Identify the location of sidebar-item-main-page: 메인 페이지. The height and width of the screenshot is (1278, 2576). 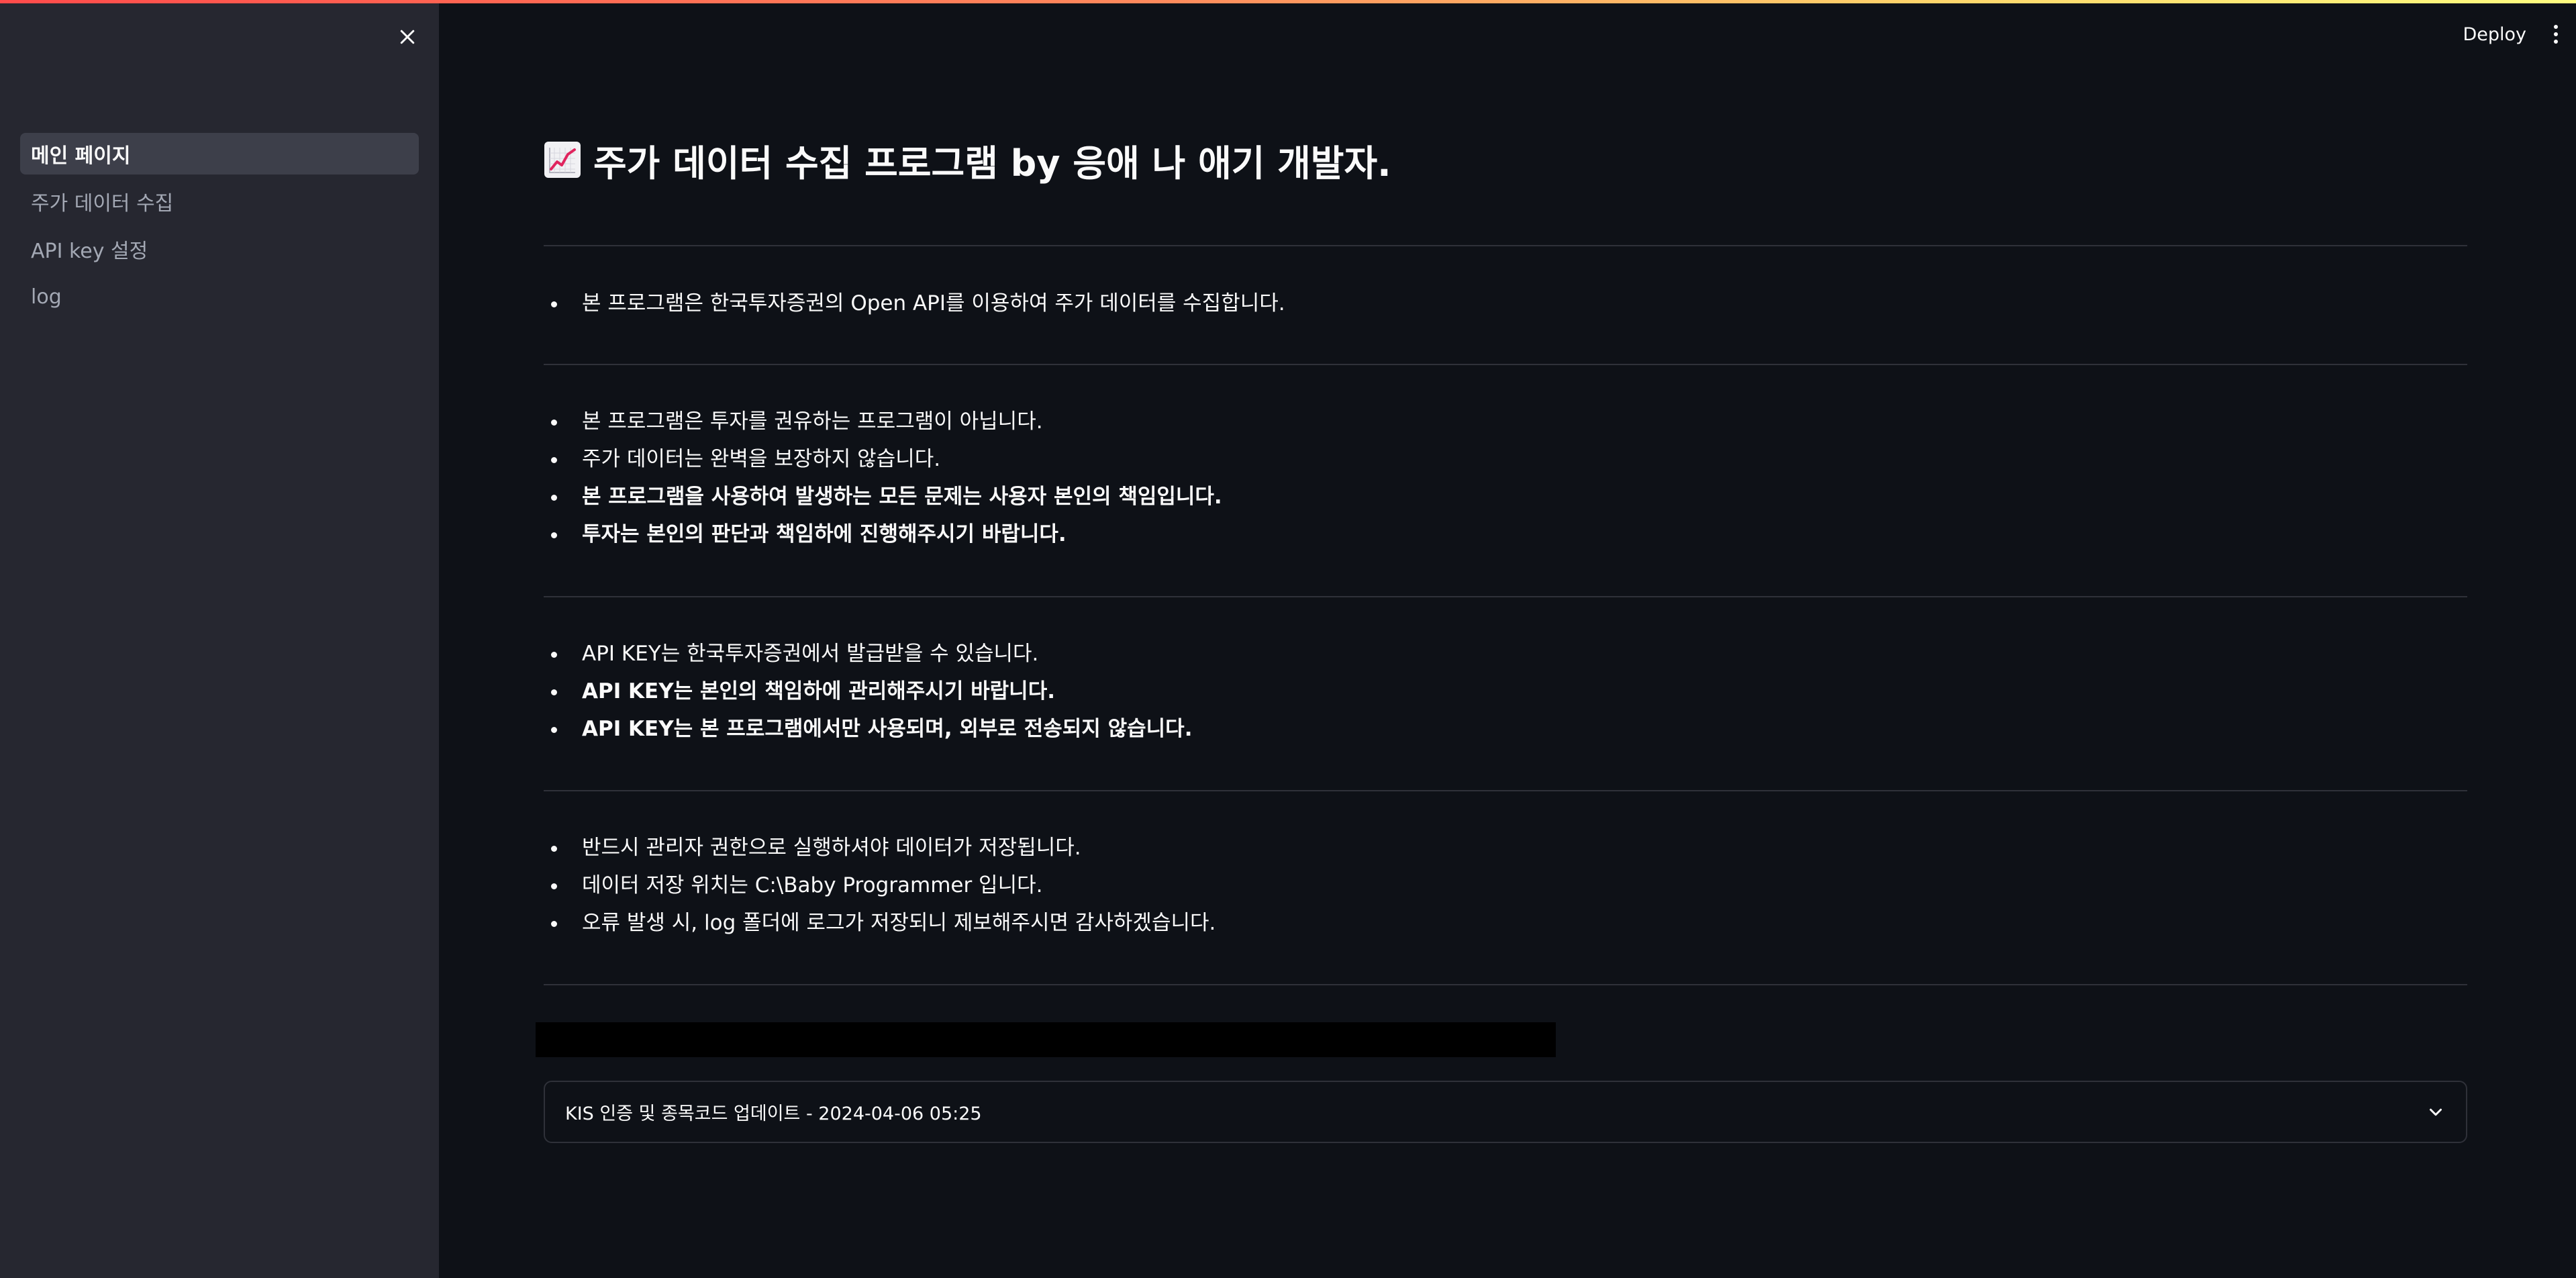
(219, 154).